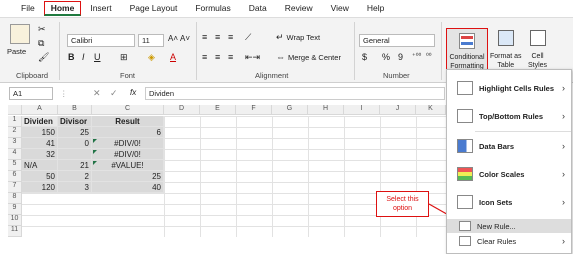 This screenshot has width=573, height=254. What do you see at coordinates (218, 110) in the screenshot?
I see `column-header-e: E` at bounding box center [218, 110].